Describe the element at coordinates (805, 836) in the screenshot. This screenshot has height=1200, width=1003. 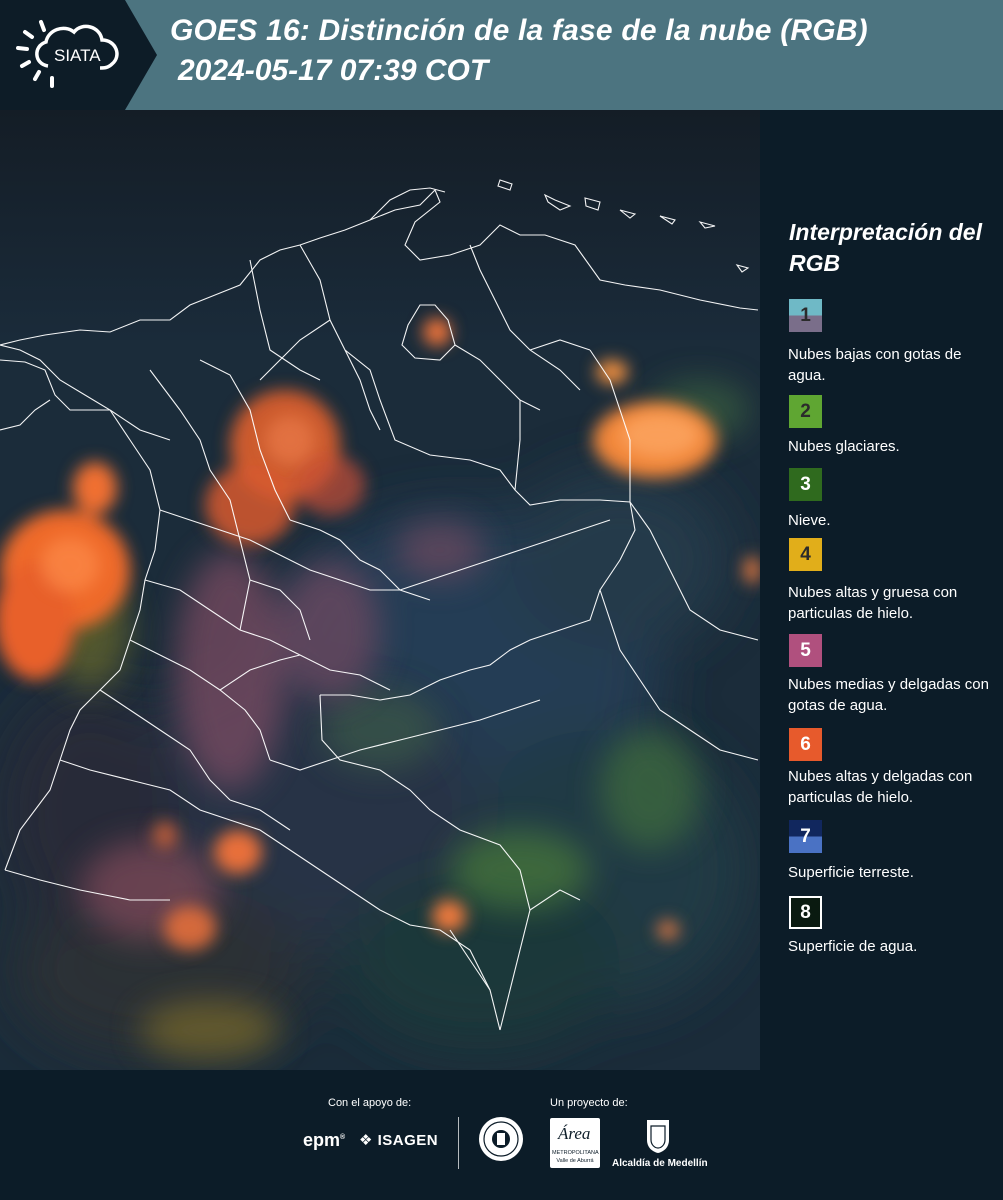
I see `legend-swatch-7: 7` at that location.